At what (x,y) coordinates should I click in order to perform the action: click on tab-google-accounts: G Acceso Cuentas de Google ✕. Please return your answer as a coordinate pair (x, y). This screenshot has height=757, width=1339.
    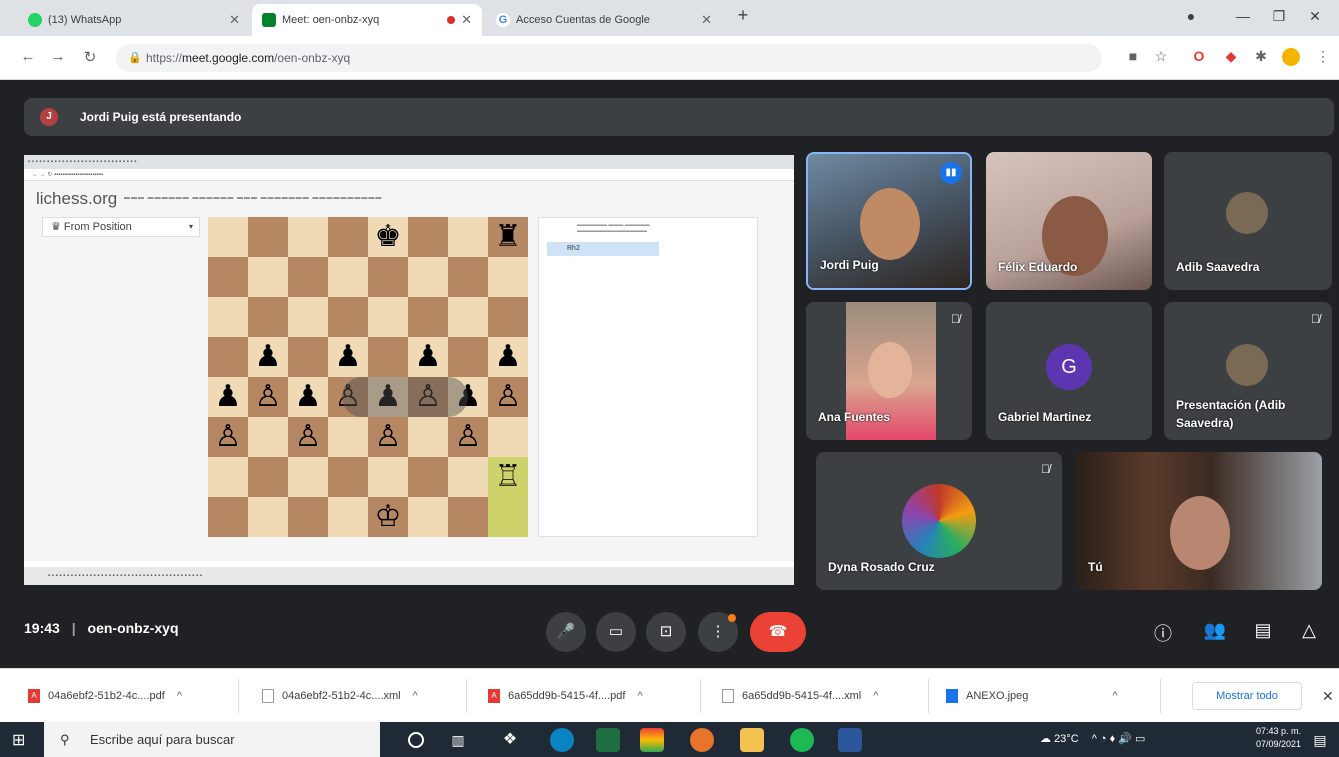
    Looking at the image, I should click on (604, 20).